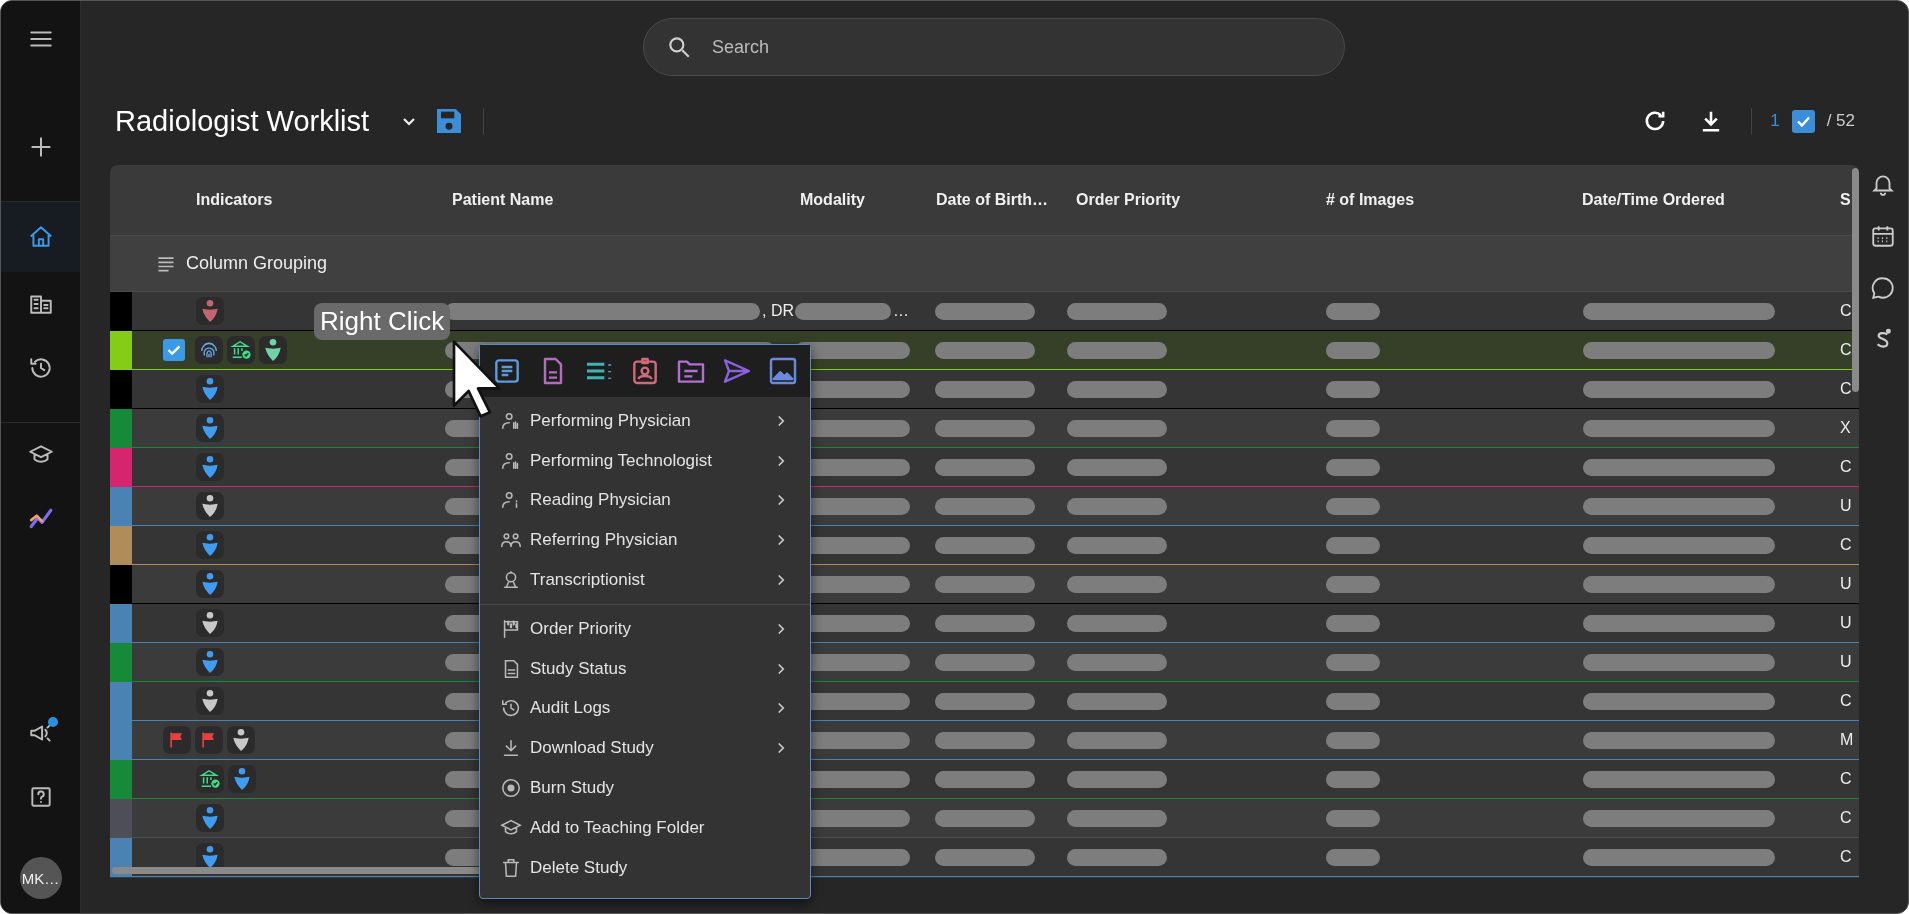  Describe the element at coordinates (382, 321) in the screenshot. I see `tooltip: Right Click` at that location.